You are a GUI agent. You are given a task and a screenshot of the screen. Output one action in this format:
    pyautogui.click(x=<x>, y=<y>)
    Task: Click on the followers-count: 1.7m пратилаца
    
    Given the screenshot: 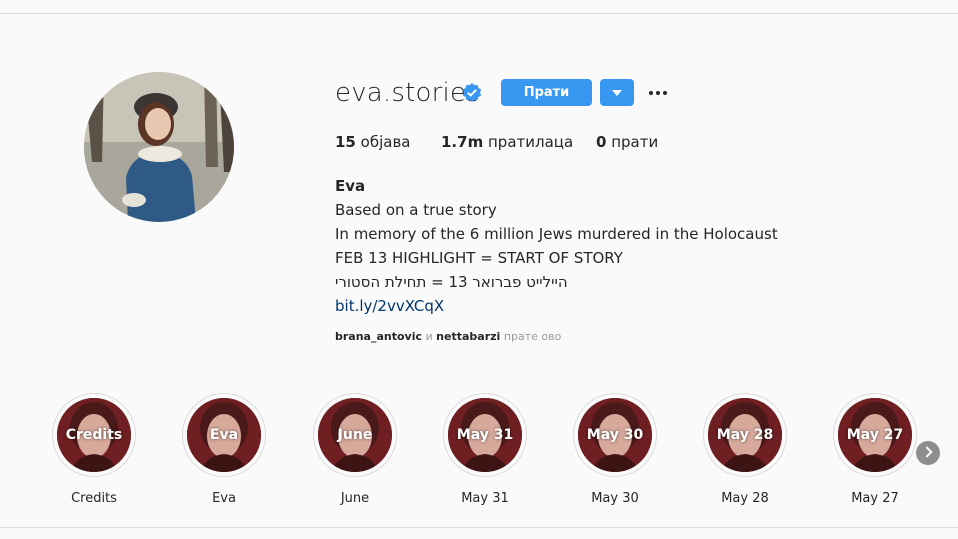 What is the action you would take?
    pyautogui.click(x=507, y=142)
    